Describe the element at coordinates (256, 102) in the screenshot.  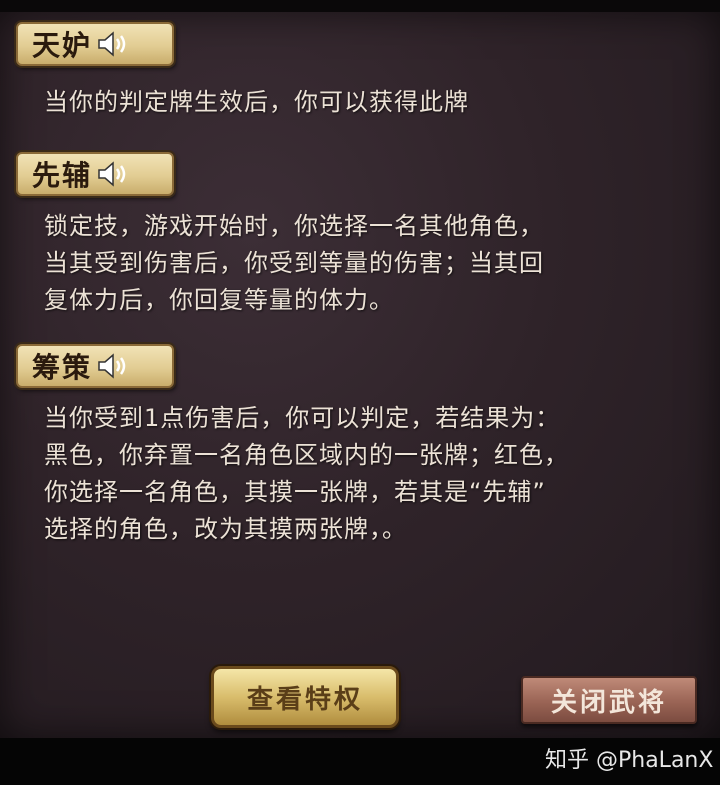
I see `skill-description: 当你的判定牌生效后，你可以获得此牌` at that location.